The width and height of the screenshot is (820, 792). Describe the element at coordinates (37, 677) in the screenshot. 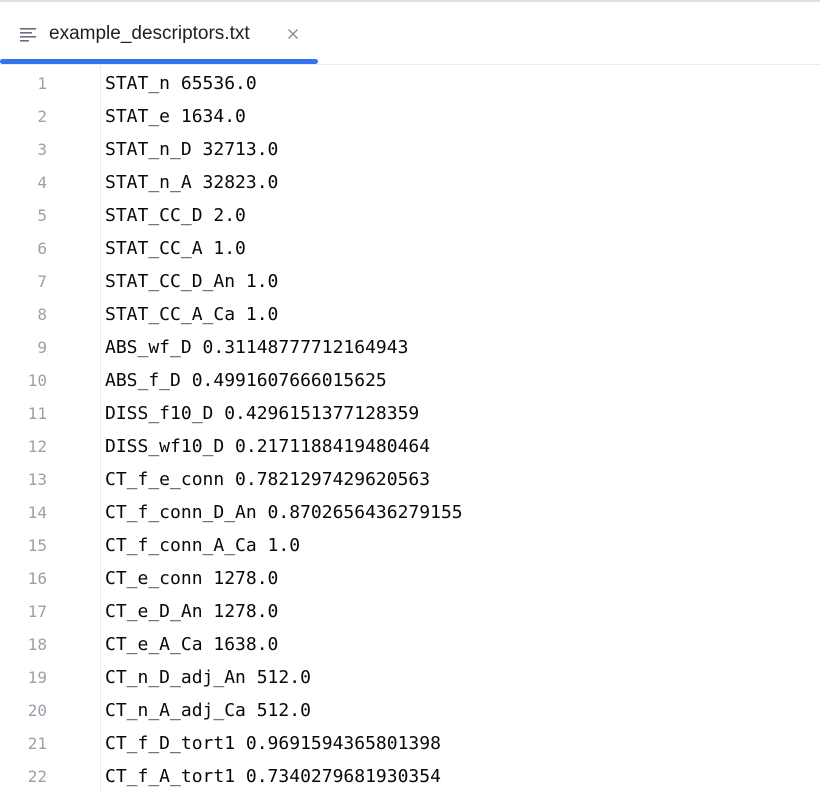

I see `line-number: 19` at that location.